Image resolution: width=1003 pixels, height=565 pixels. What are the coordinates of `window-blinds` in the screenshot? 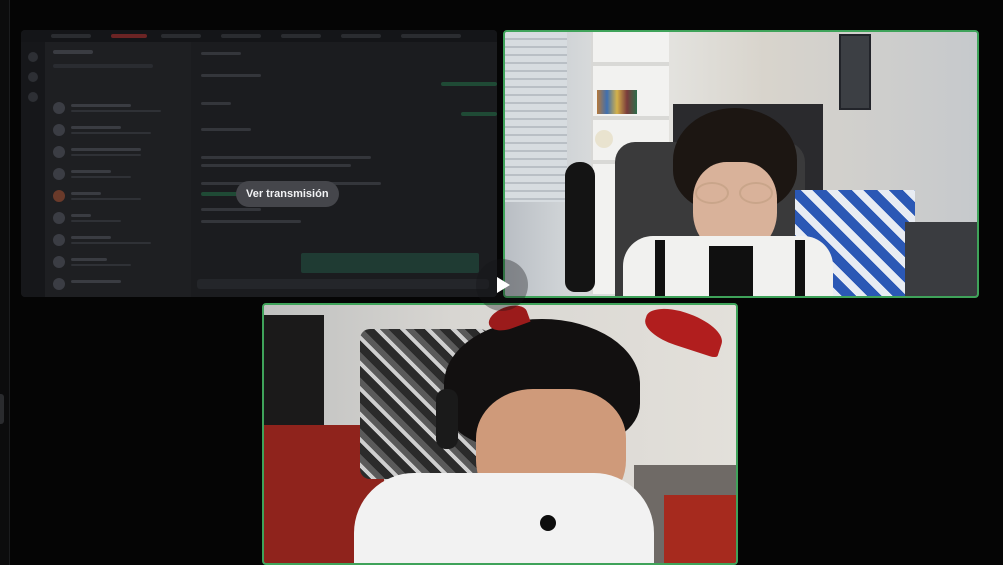 It's located at (536, 117).